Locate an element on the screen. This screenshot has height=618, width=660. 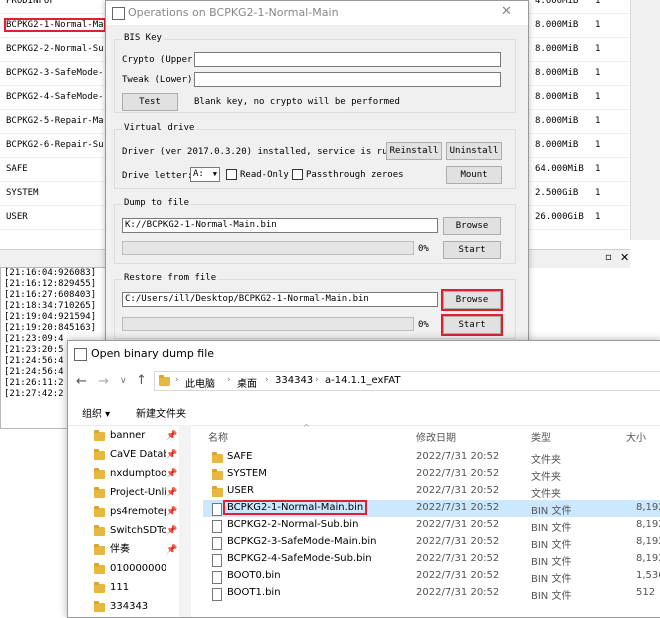
crypto-input is located at coordinates (347, 59).